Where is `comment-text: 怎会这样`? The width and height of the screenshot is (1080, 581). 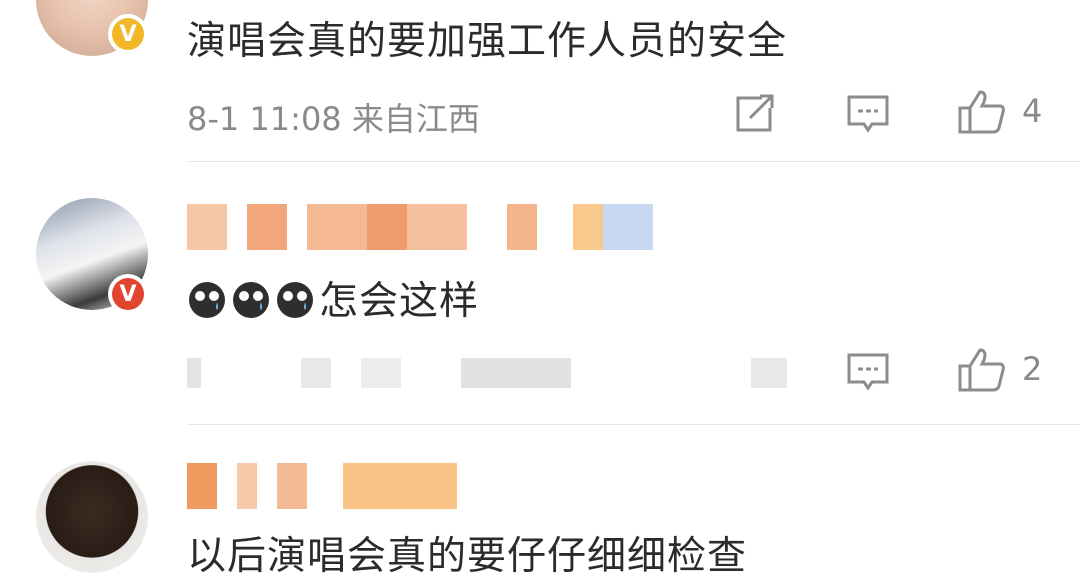
comment-text: 怎会这样 is located at coordinates (333, 298).